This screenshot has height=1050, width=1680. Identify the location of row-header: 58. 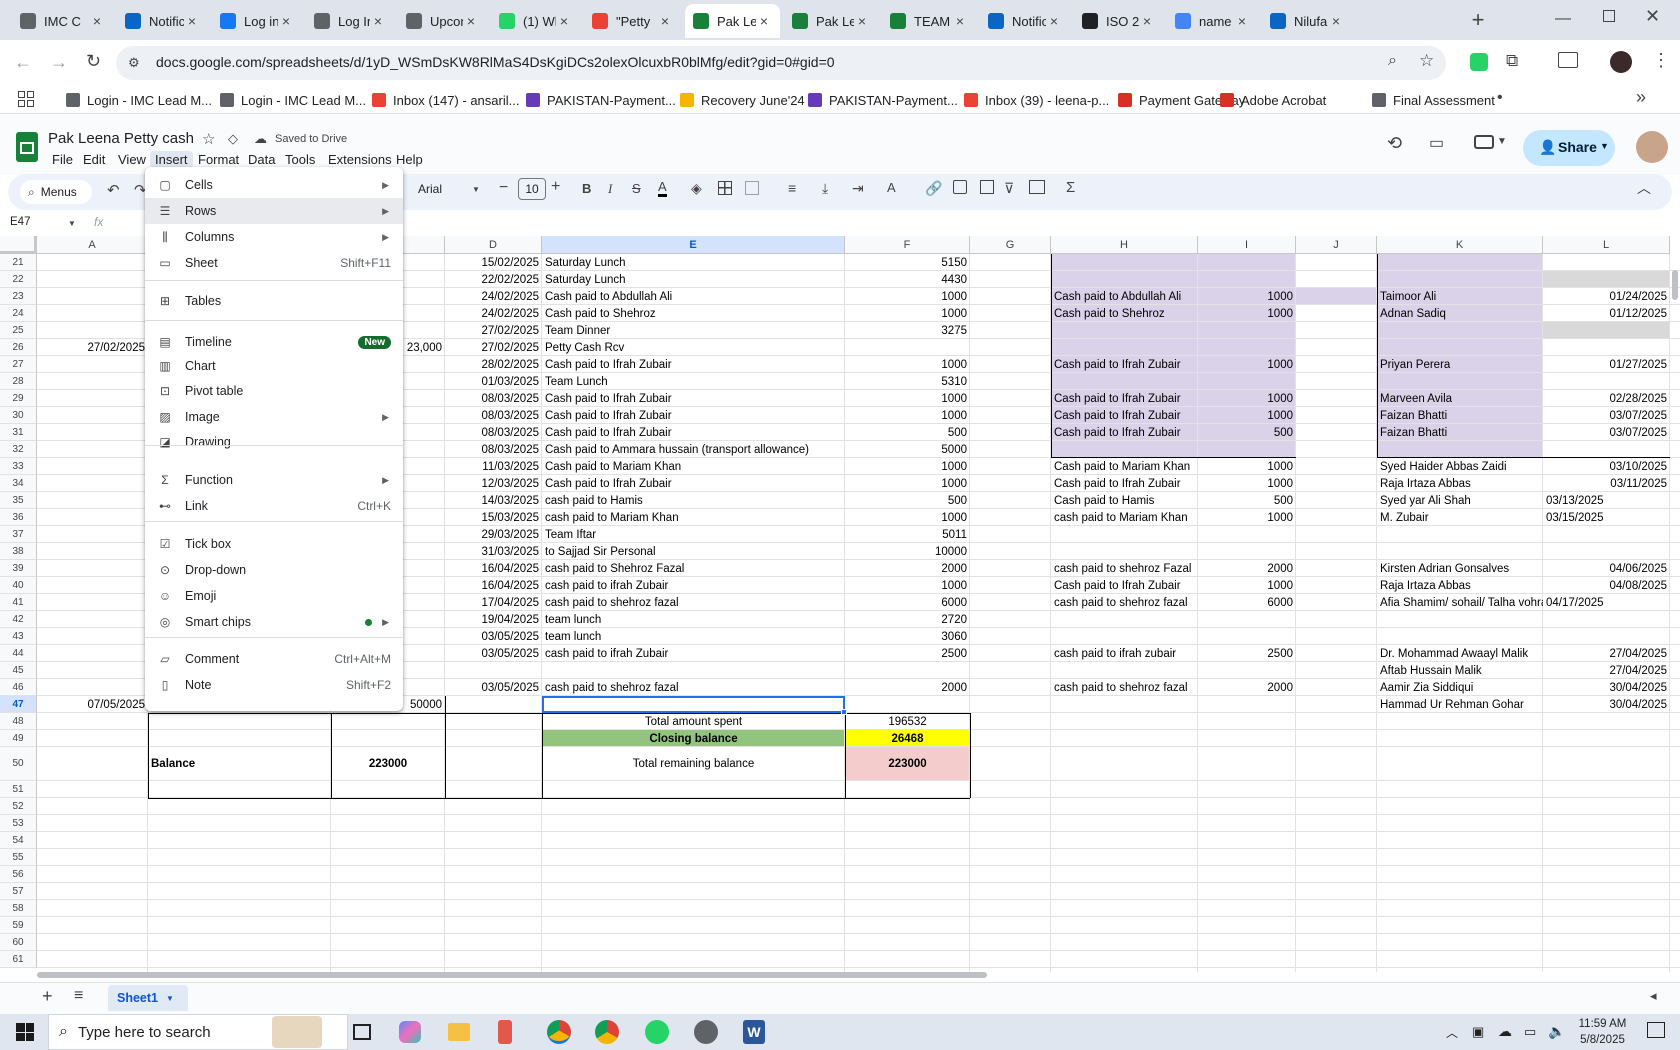
(18, 908).